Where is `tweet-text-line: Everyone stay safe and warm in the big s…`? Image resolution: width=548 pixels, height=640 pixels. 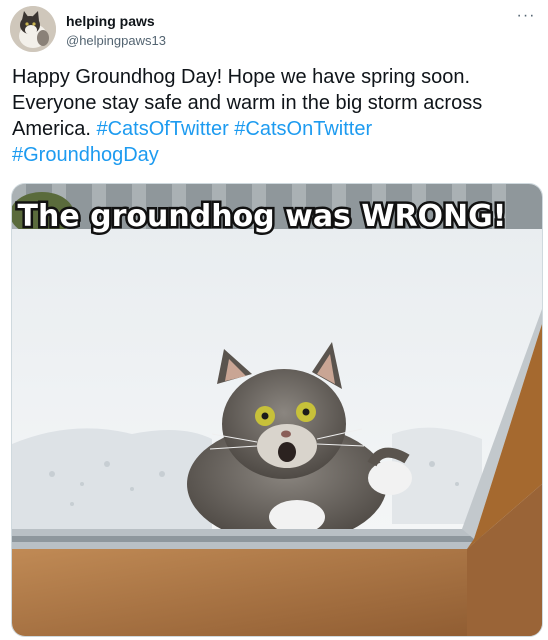 tweet-text-line: Everyone stay safe and warm in the big s… is located at coordinates (247, 103).